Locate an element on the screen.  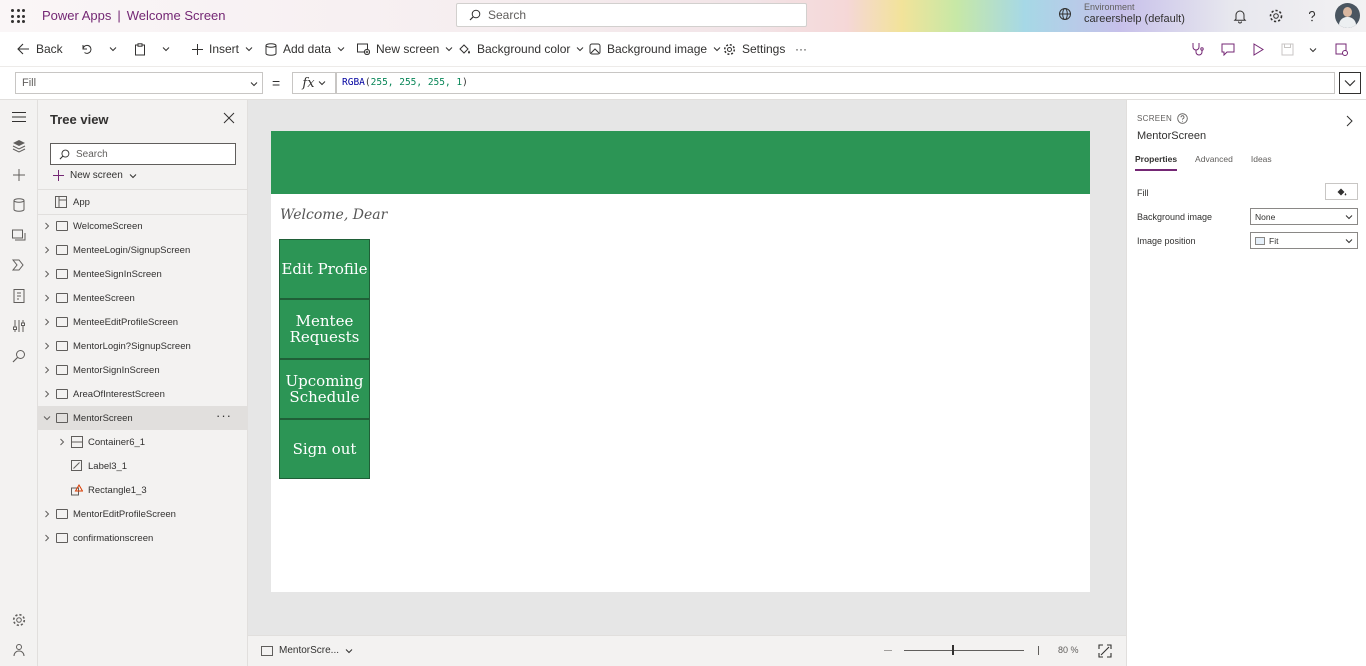
more-options-button: ··· is located at coordinates (224, 415).